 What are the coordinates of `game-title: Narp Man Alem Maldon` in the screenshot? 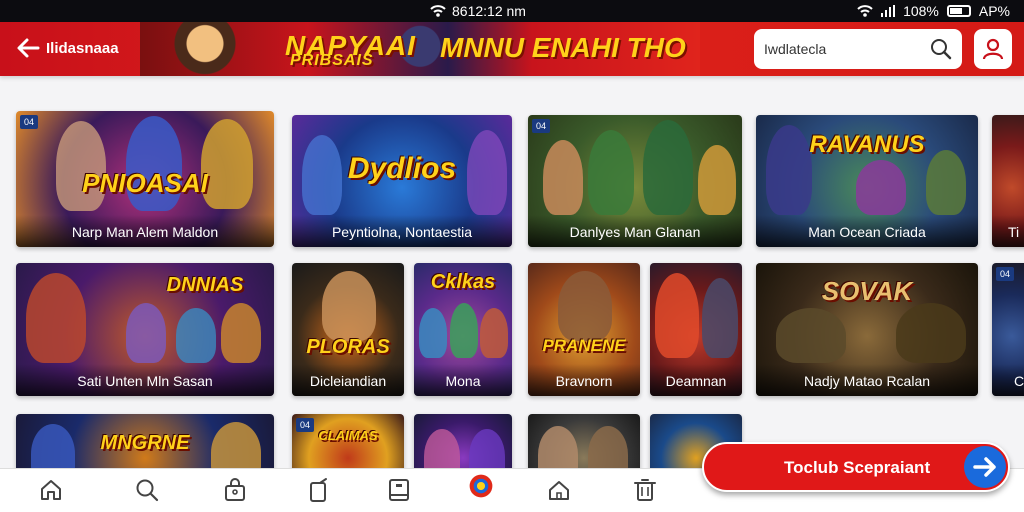 It's located at (145, 231).